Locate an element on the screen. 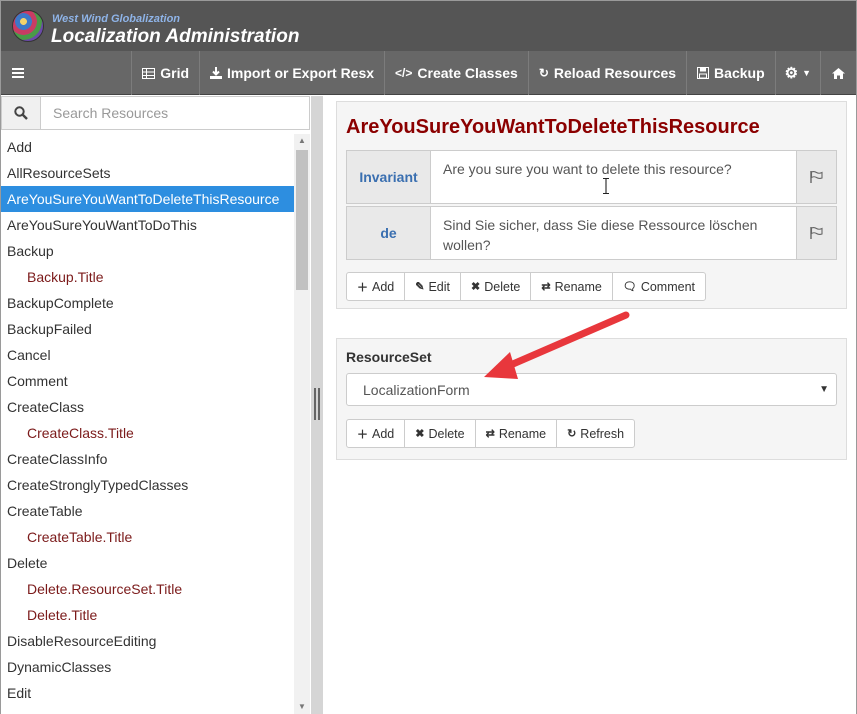 The image size is (857, 714). rename-resourceset-button: ⇄ Rename is located at coordinates (516, 433).